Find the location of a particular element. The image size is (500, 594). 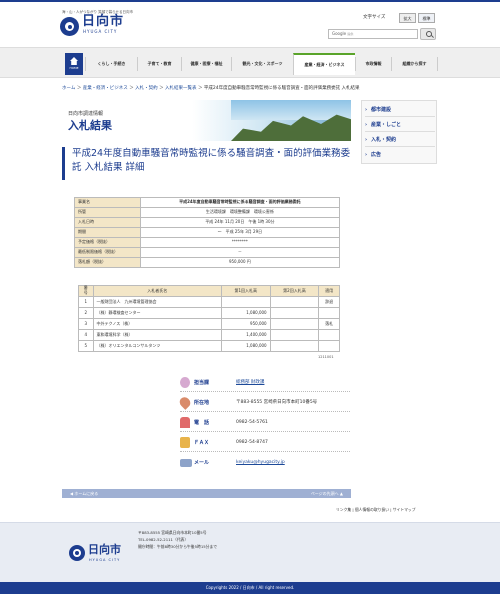

contact-dept-link: 総務部 財政課 is located at coordinates (250, 382).